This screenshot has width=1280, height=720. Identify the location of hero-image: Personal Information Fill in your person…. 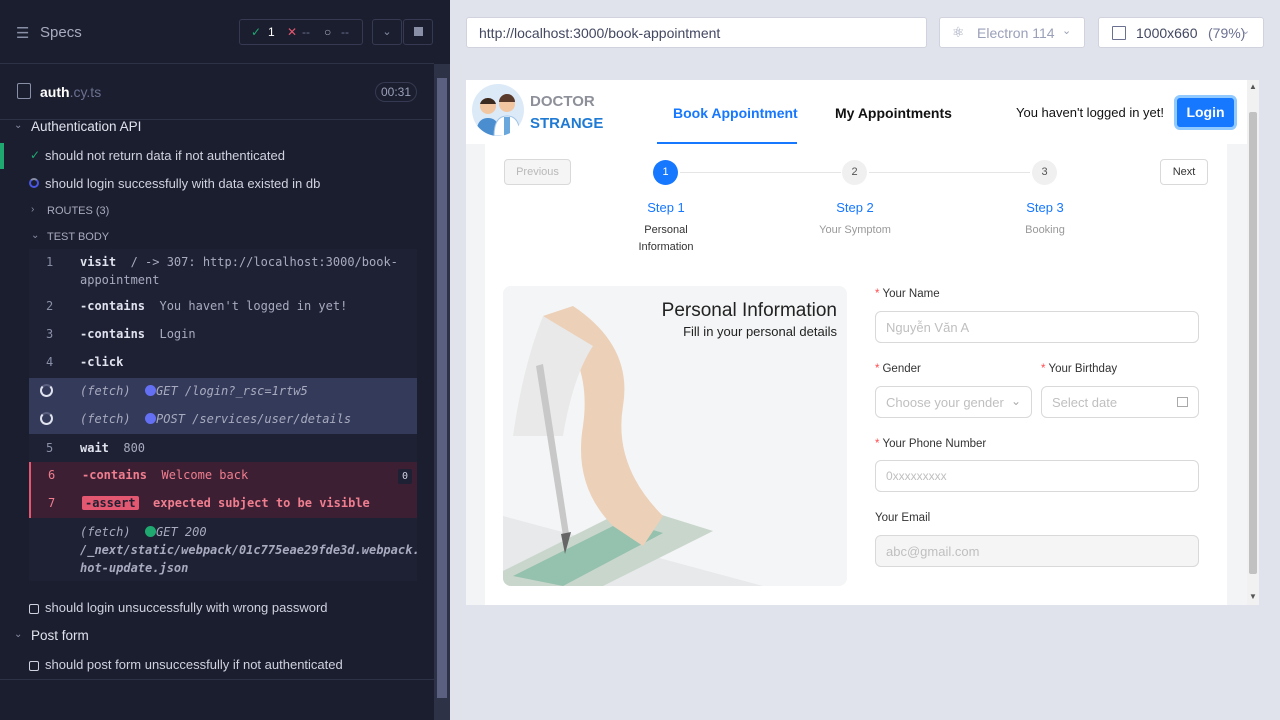
(675, 436).